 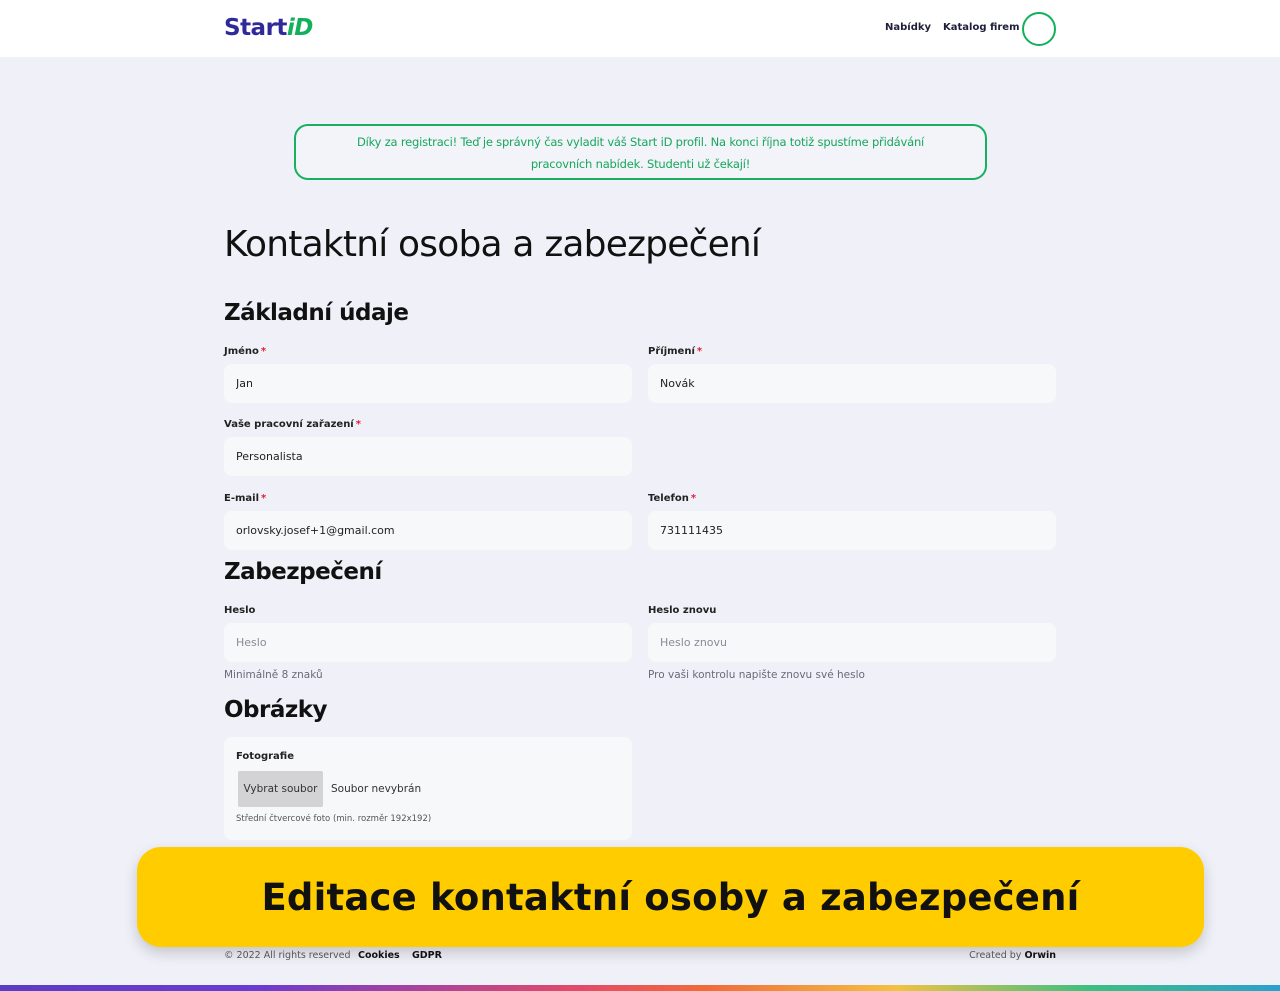 What do you see at coordinates (265, 756) in the screenshot?
I see `photo-label: Fotografie` at bounding box center [265, 756].